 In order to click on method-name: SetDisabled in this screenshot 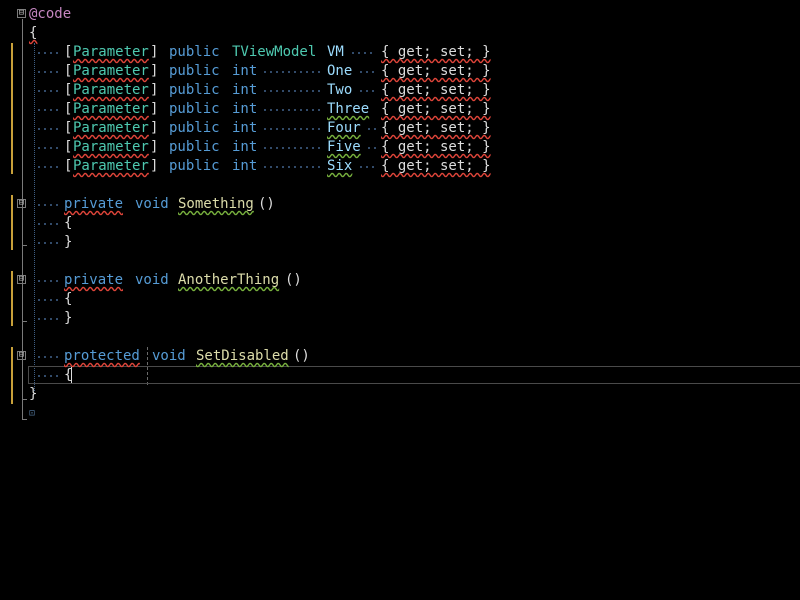, I will do `click(242, 356)`.